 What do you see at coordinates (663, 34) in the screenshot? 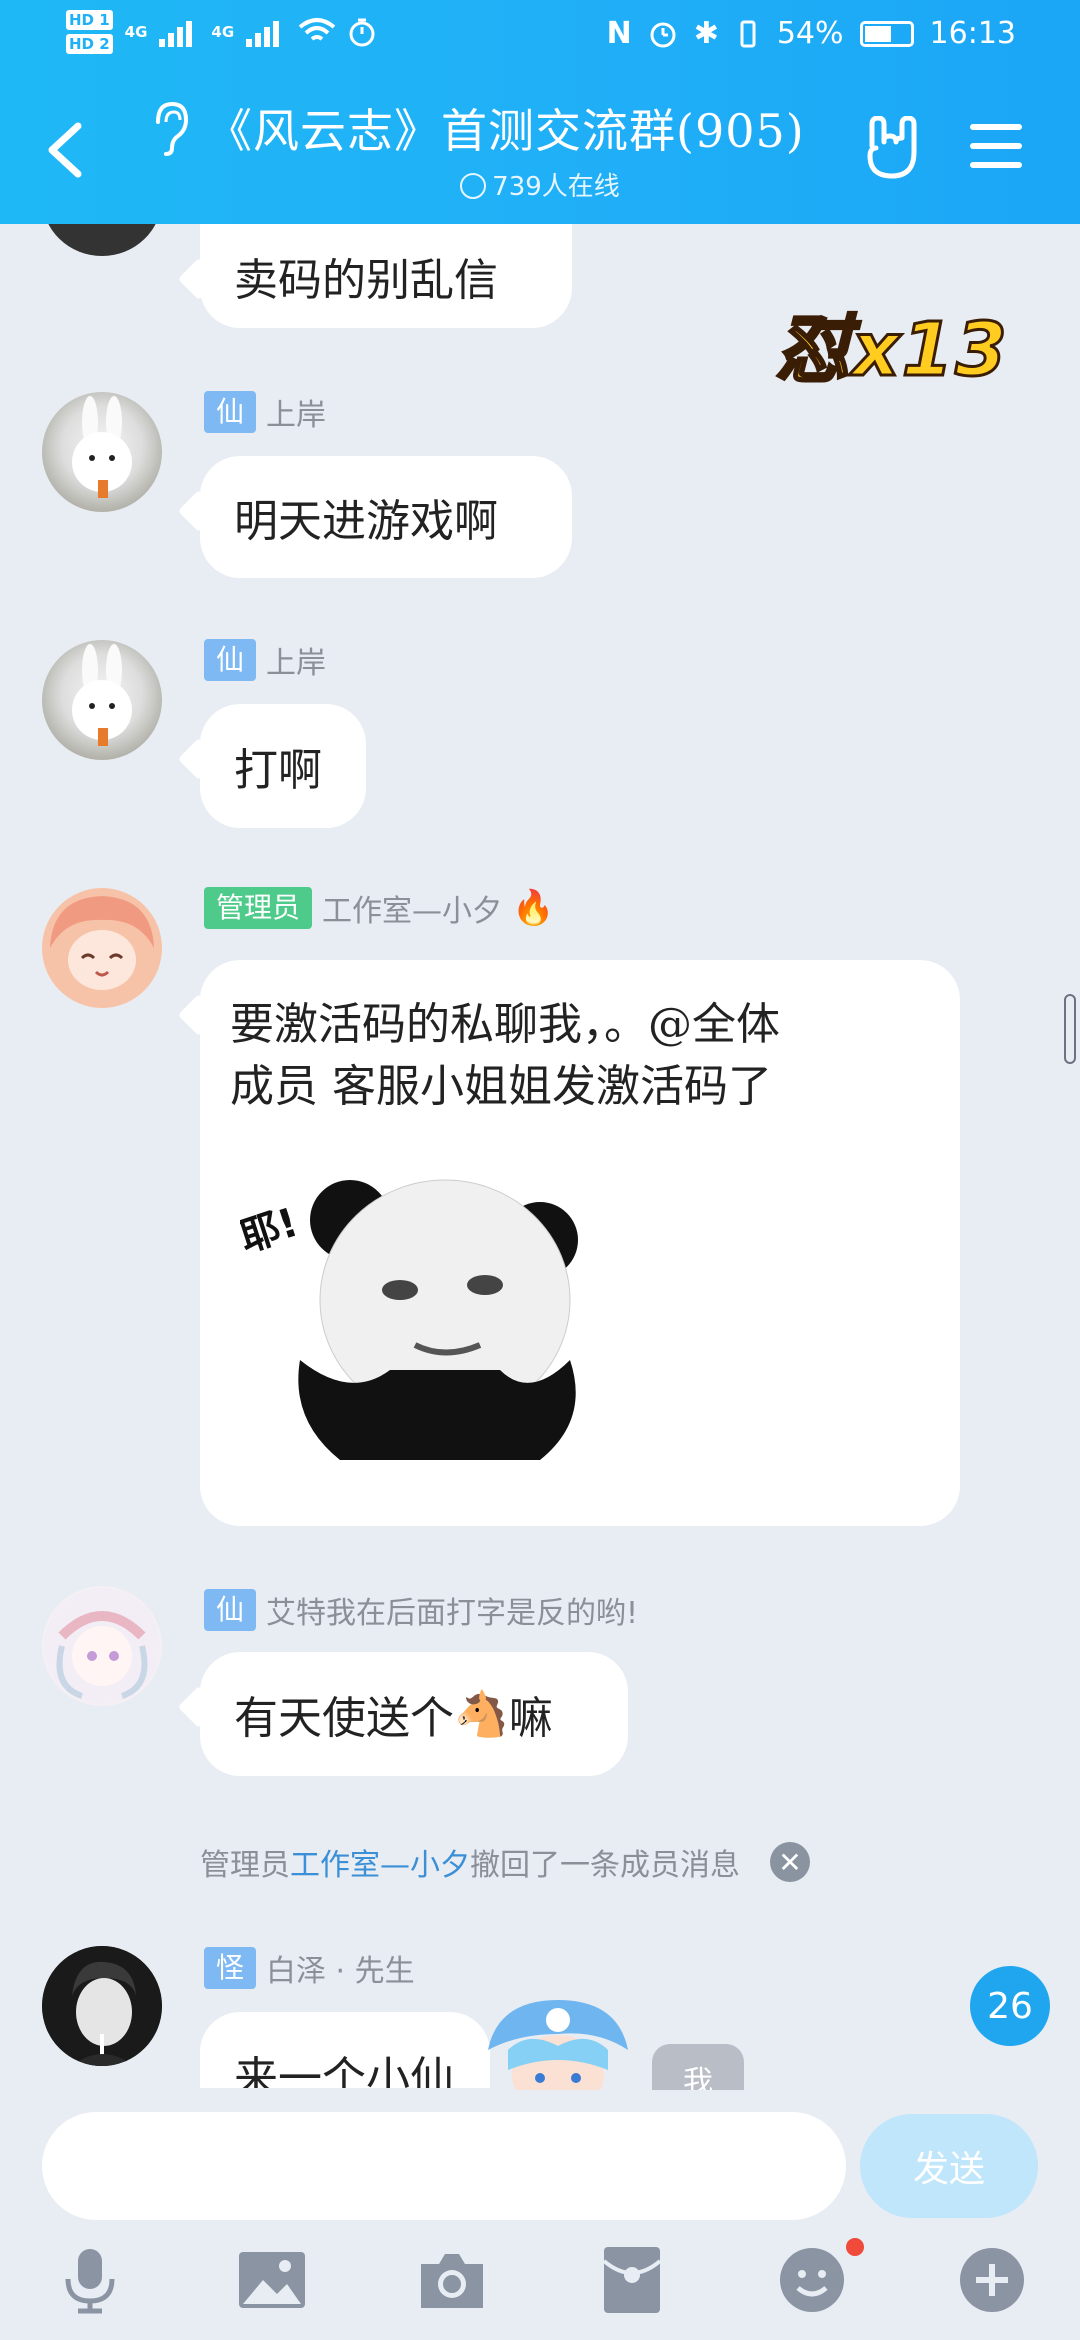
I see `alarm-icon` at bounding box center [663, 34].